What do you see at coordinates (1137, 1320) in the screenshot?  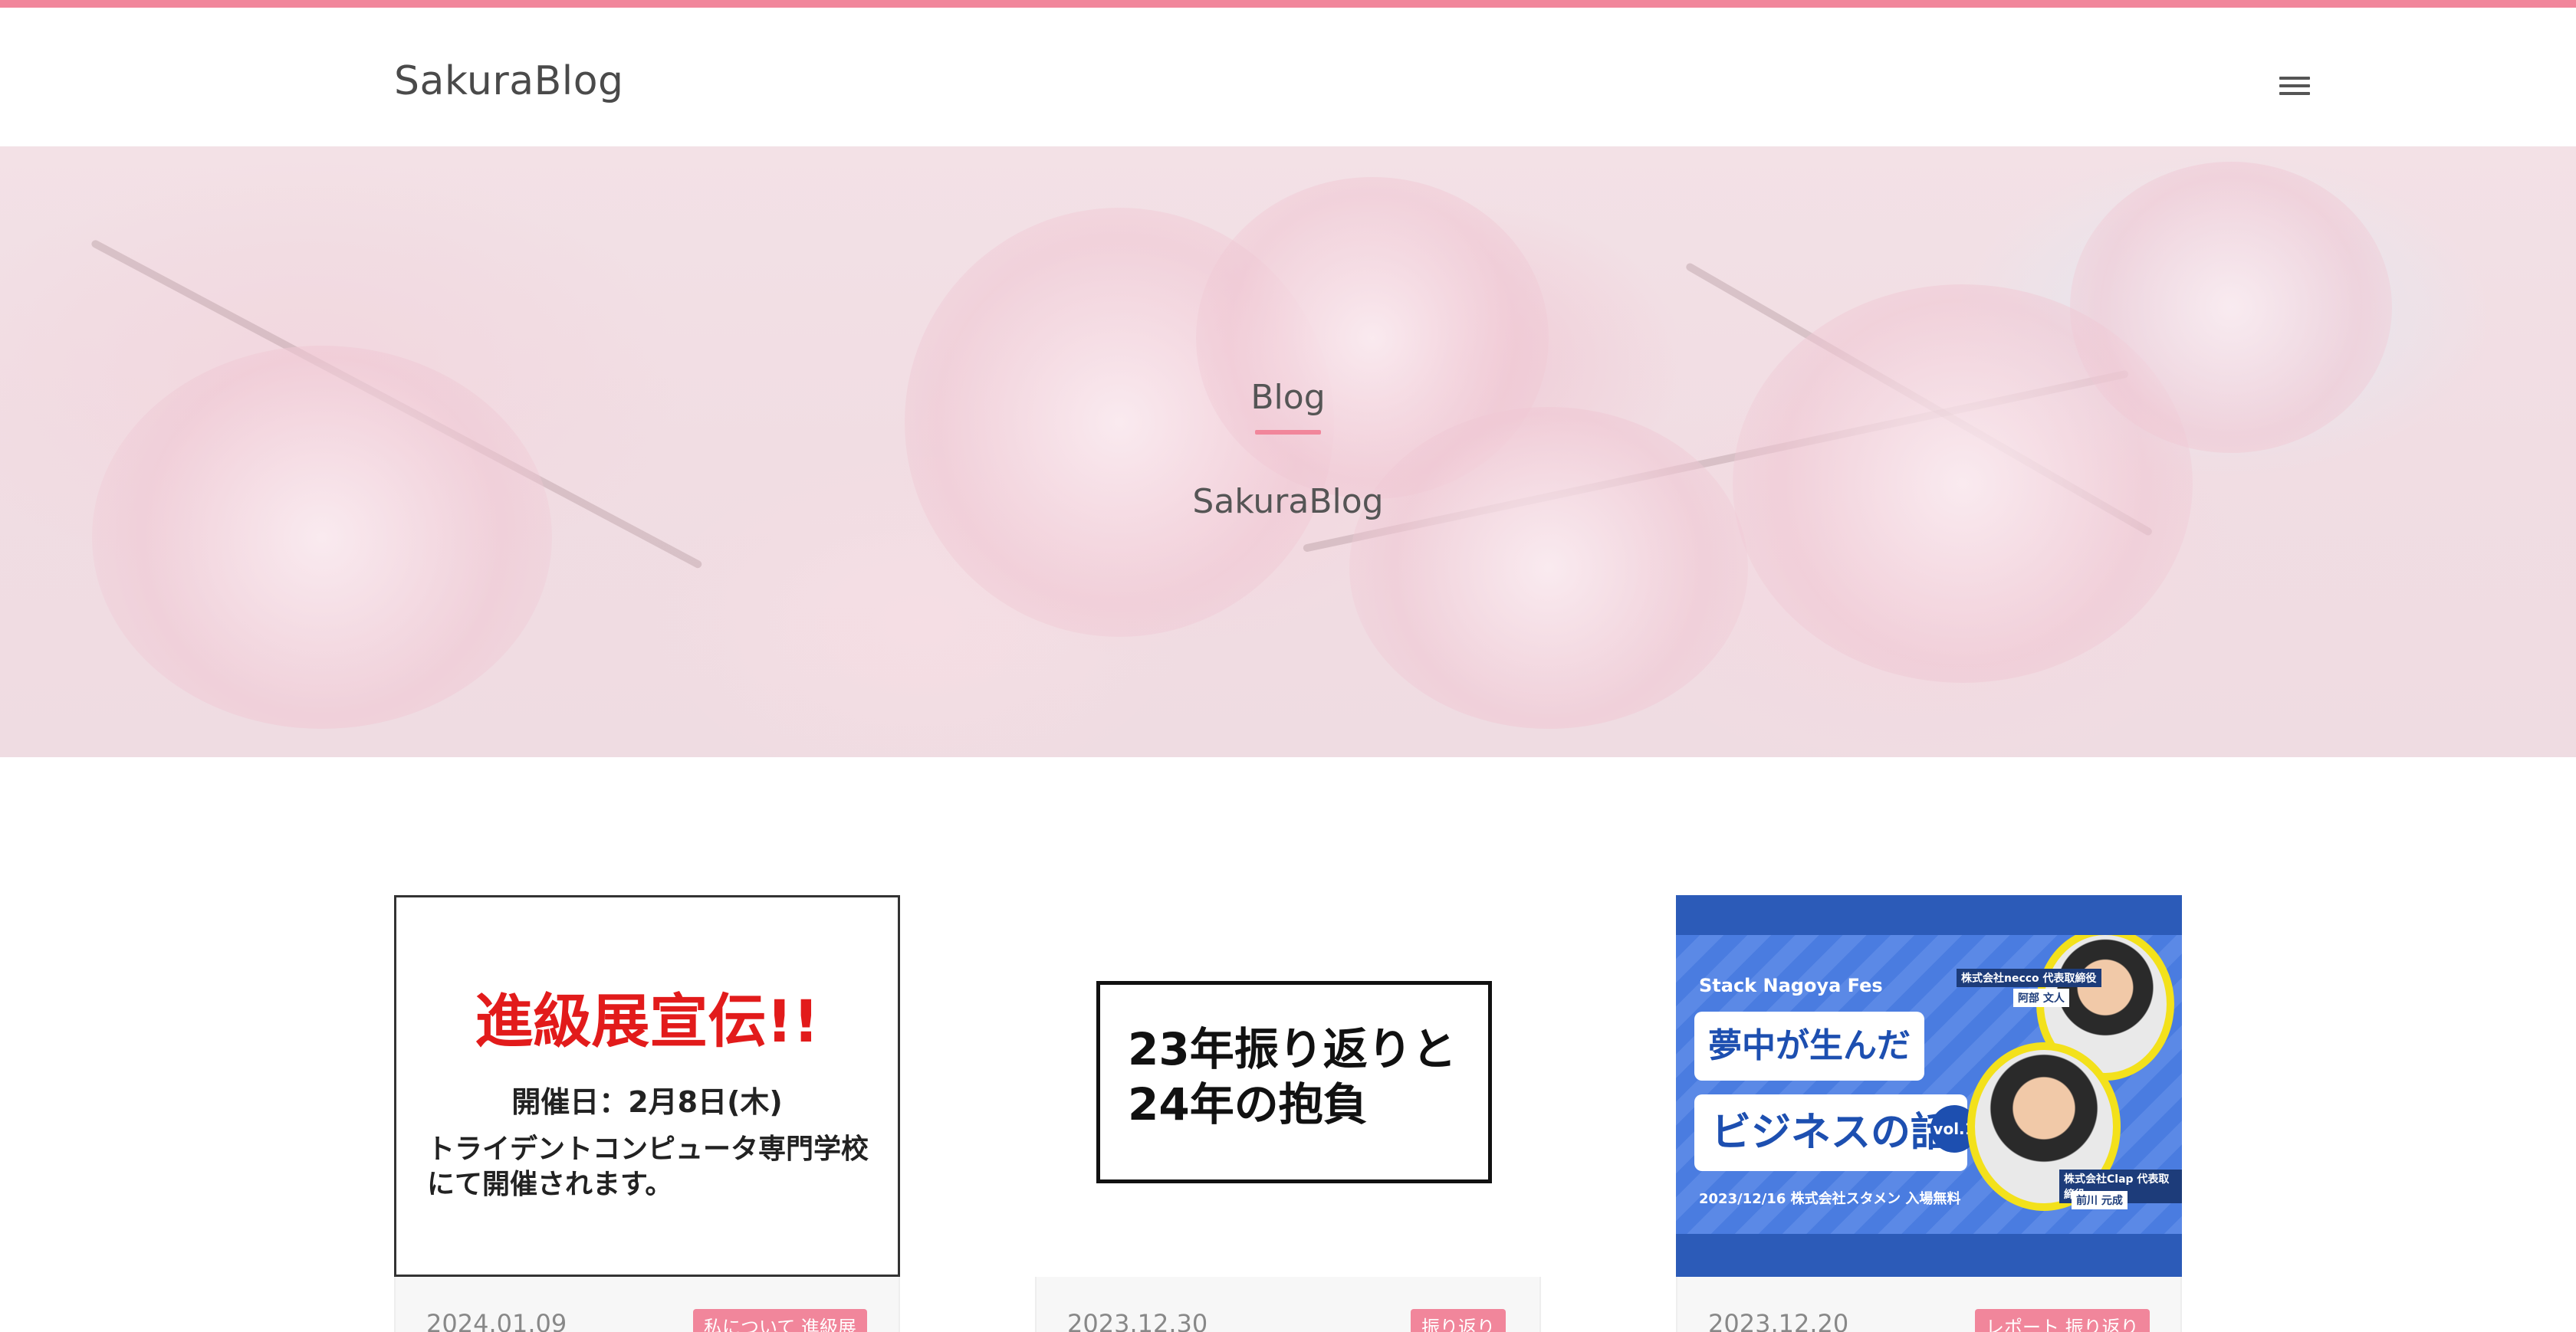 I see `post-date: 2023.12.30` at bounding box center [1137, 1320].